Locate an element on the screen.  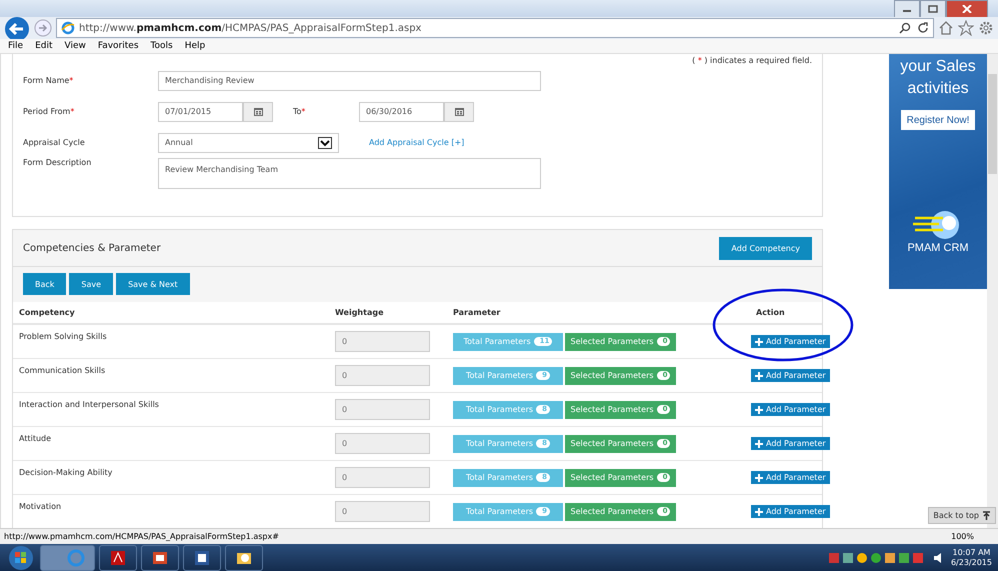
minimize-button is located at coordinates (907, 9).